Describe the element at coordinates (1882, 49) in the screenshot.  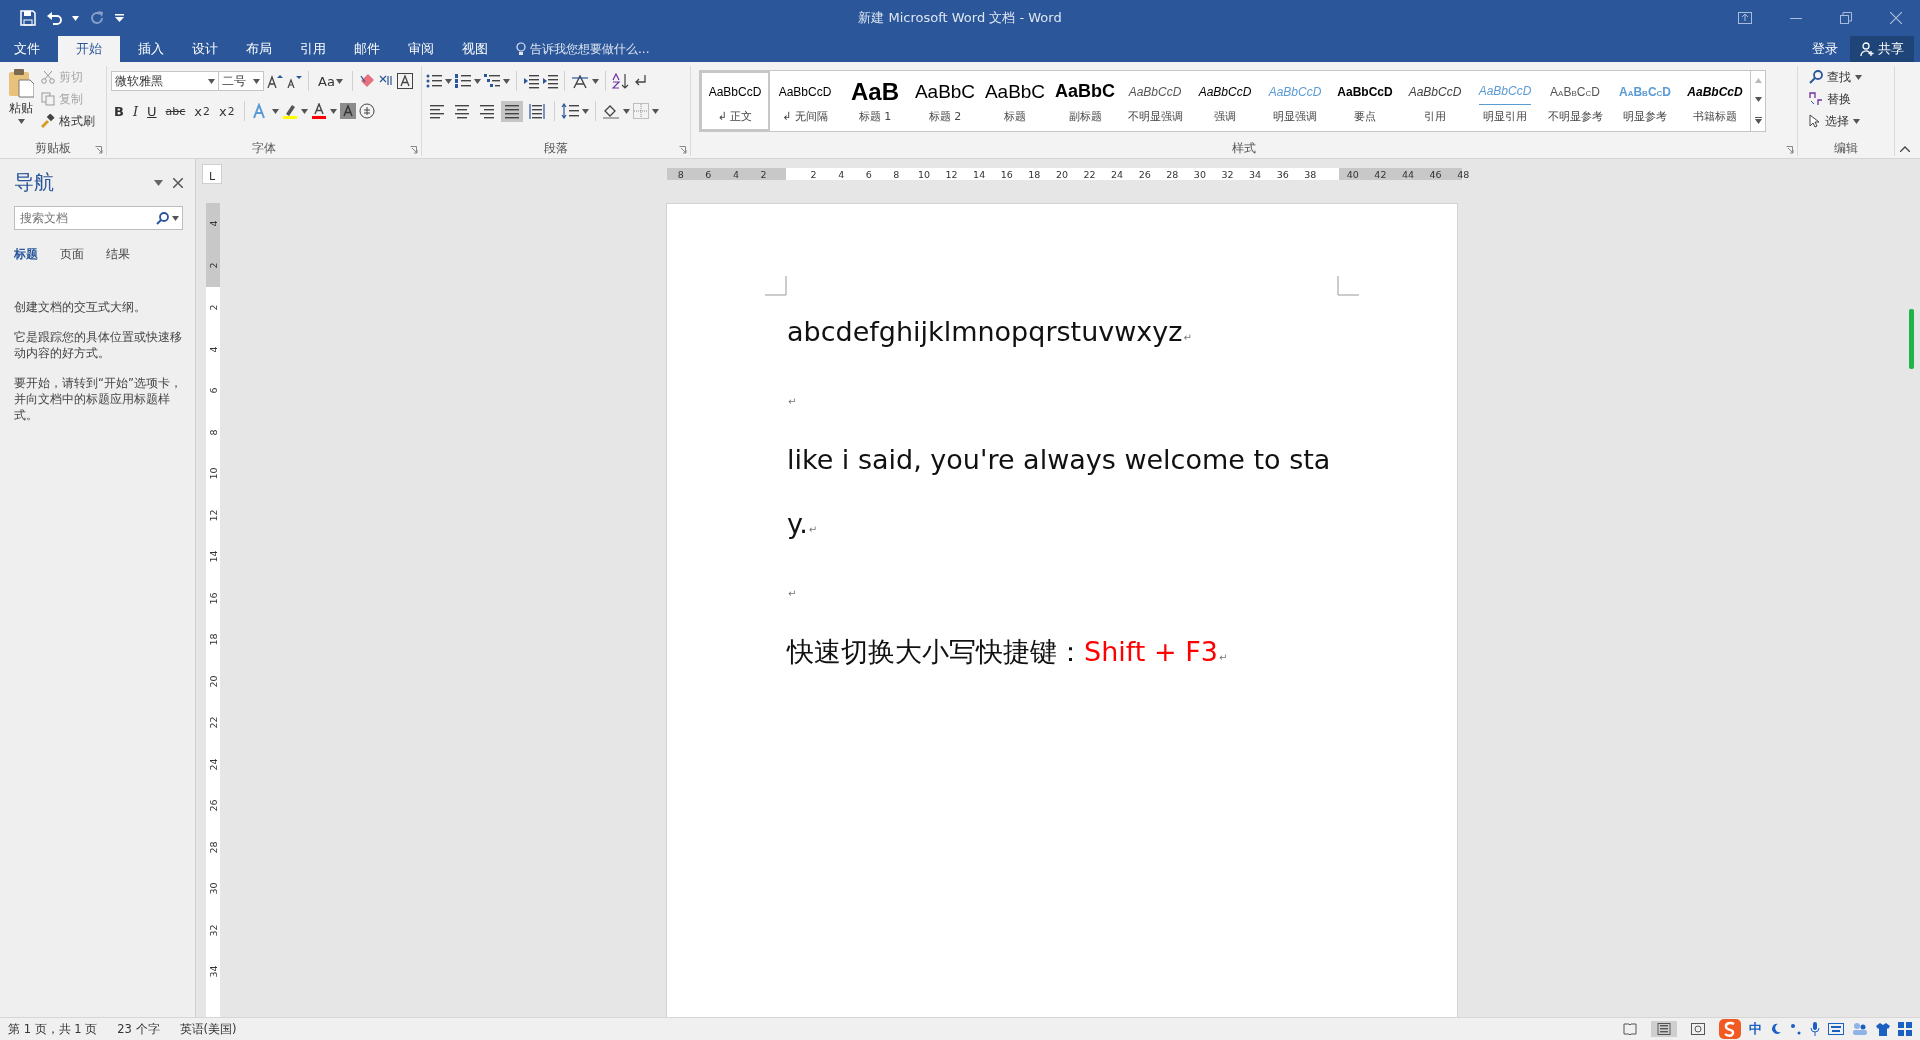
I see `share-button: 共享` at that location.